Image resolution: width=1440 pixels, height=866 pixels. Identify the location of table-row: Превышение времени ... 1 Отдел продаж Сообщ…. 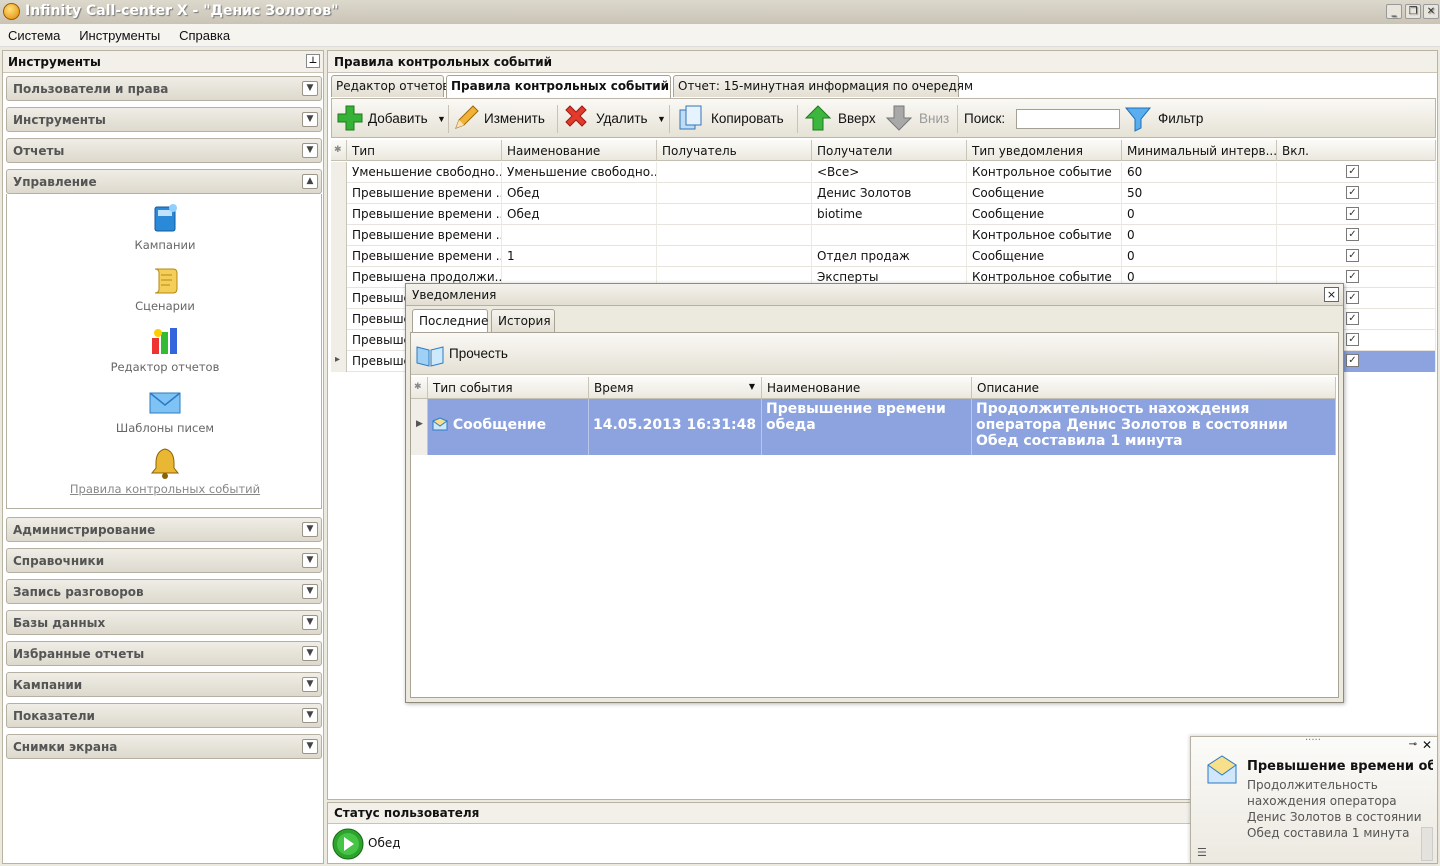
(883, 256).